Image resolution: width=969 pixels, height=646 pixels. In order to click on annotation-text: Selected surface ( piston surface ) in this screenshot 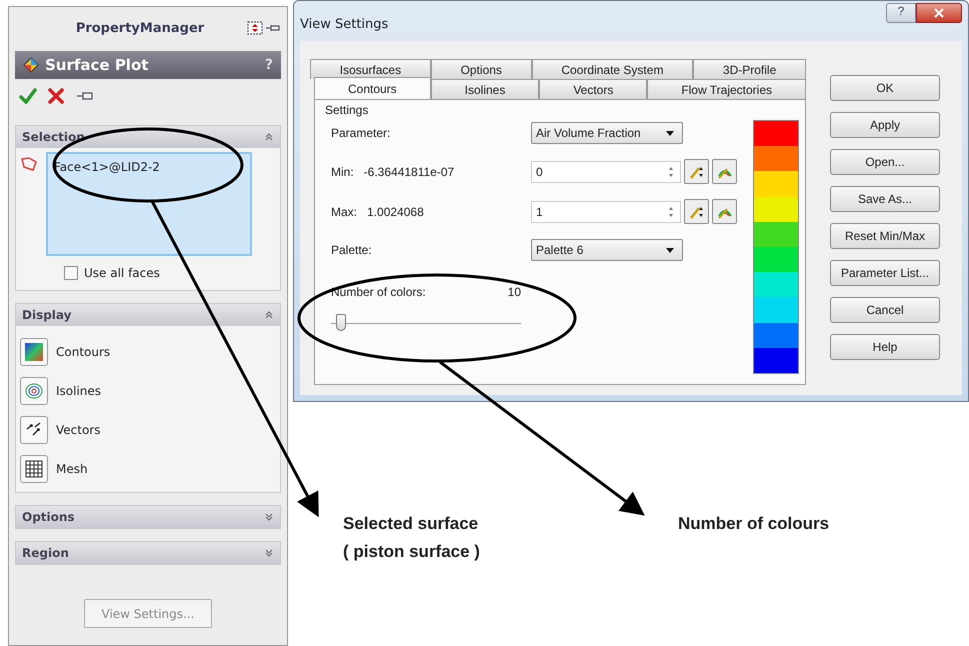, I will do `click(411, 538)`.